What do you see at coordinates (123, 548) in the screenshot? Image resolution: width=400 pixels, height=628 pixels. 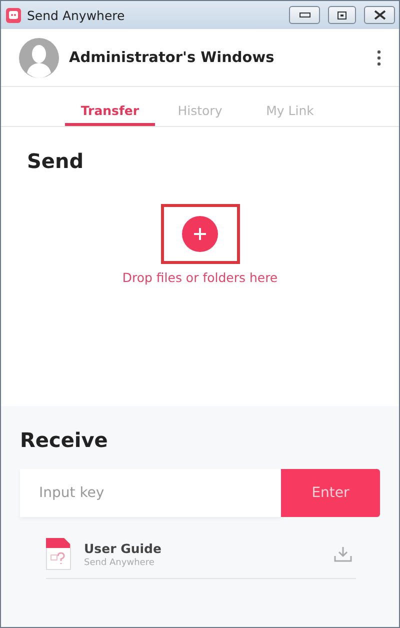 I see `file-name: User Guide` at bounding box center [123, 548].